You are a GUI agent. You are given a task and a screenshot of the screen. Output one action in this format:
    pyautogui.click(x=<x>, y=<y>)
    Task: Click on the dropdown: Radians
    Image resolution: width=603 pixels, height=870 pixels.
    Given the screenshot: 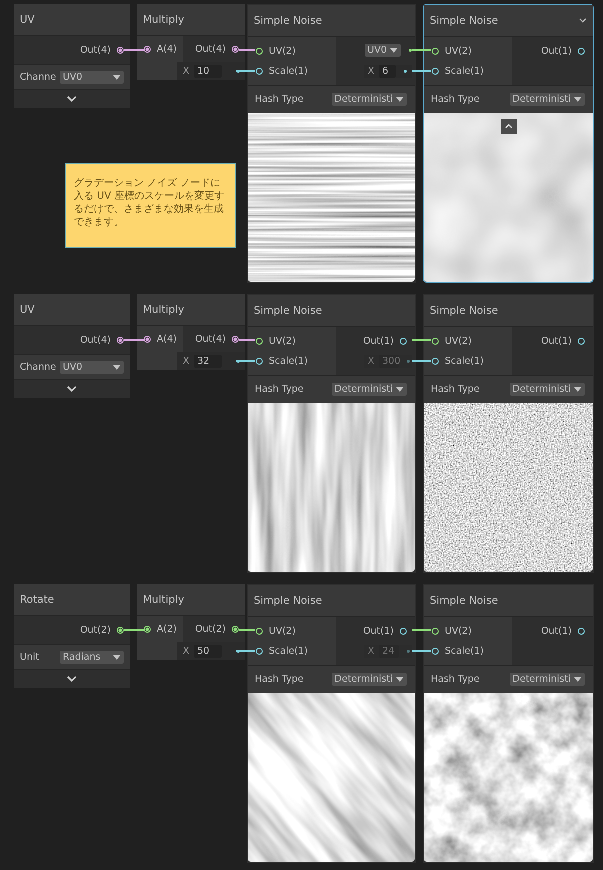 What is the action you would take?
    pyautogui.click(x=92, y=657)
    